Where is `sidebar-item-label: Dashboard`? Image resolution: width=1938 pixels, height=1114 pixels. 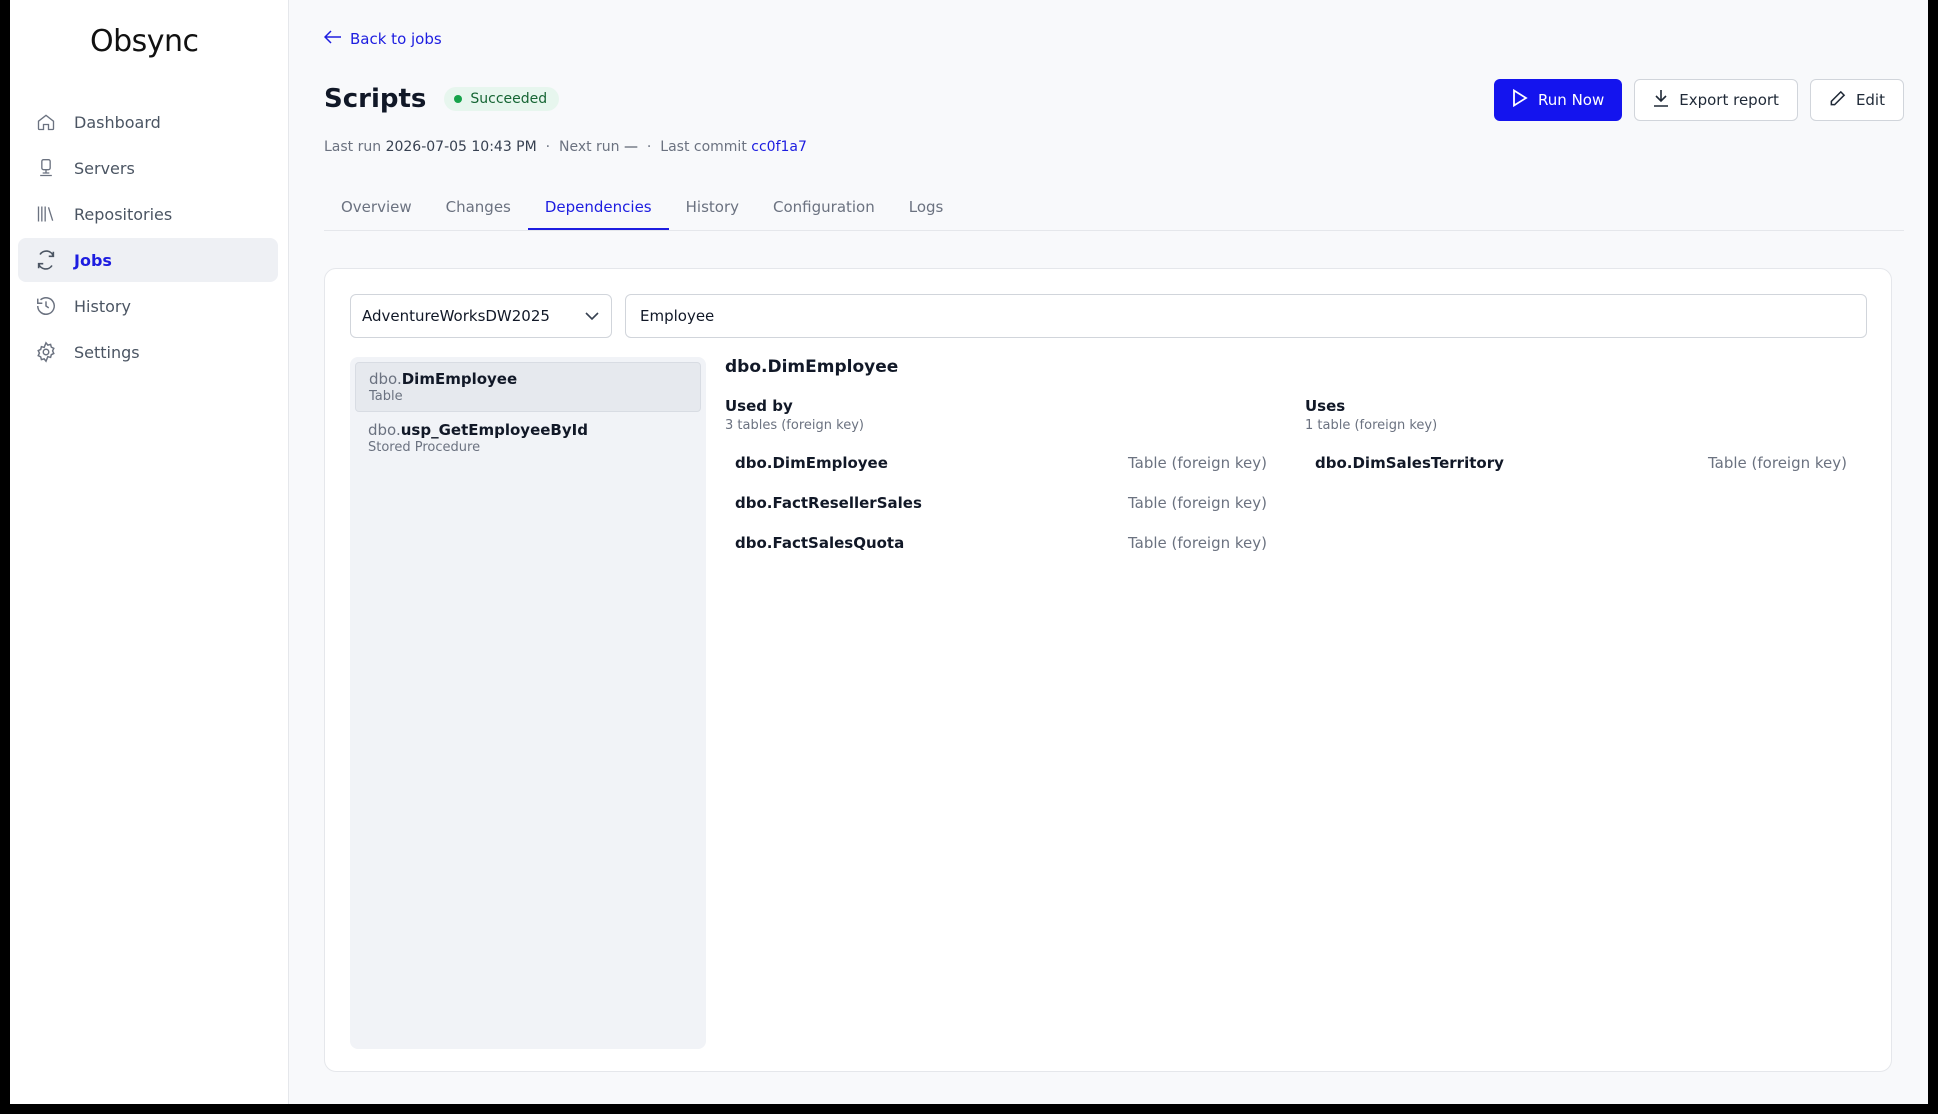 sidebar-item-label: Dashboard is located at coordinates (117, 122).